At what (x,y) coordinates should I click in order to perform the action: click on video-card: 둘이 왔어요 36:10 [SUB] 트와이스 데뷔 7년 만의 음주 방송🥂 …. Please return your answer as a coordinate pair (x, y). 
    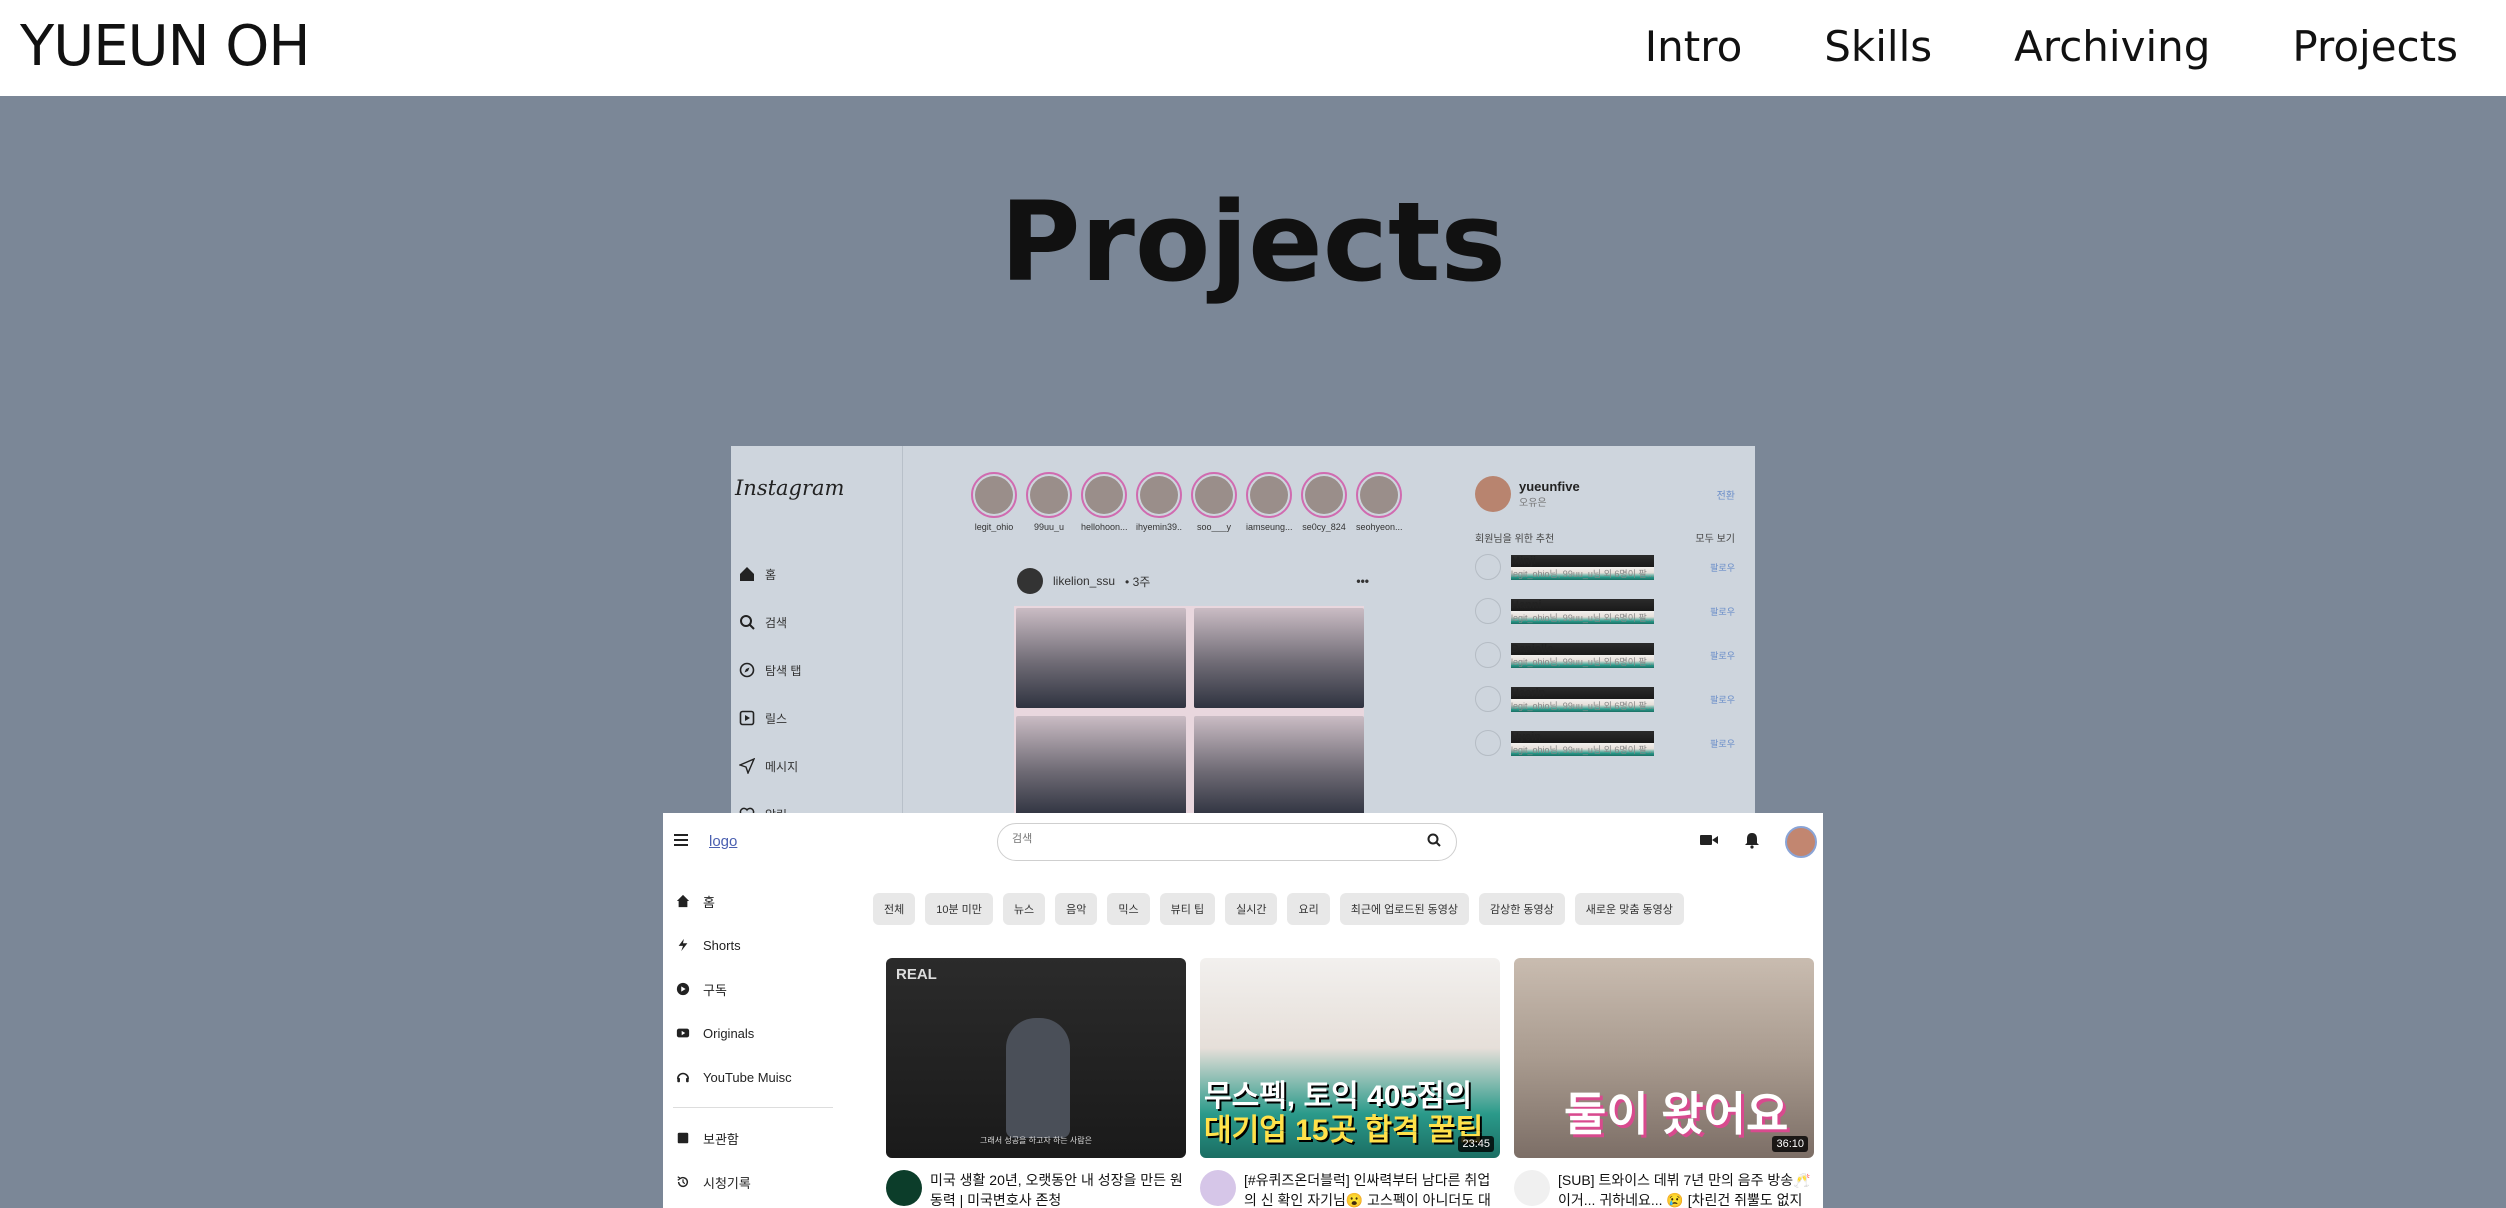
    Looking at the image, I should click on (1664, 1083).